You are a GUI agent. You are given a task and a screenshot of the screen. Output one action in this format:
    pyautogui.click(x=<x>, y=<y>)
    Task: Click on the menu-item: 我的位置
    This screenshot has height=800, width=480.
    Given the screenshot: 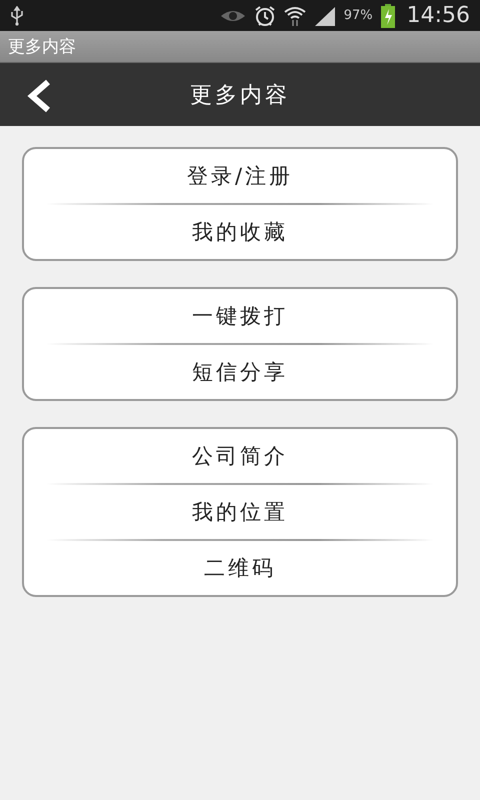 What is the action you would take?
    pyautogui.click(x=240, y=512)
    